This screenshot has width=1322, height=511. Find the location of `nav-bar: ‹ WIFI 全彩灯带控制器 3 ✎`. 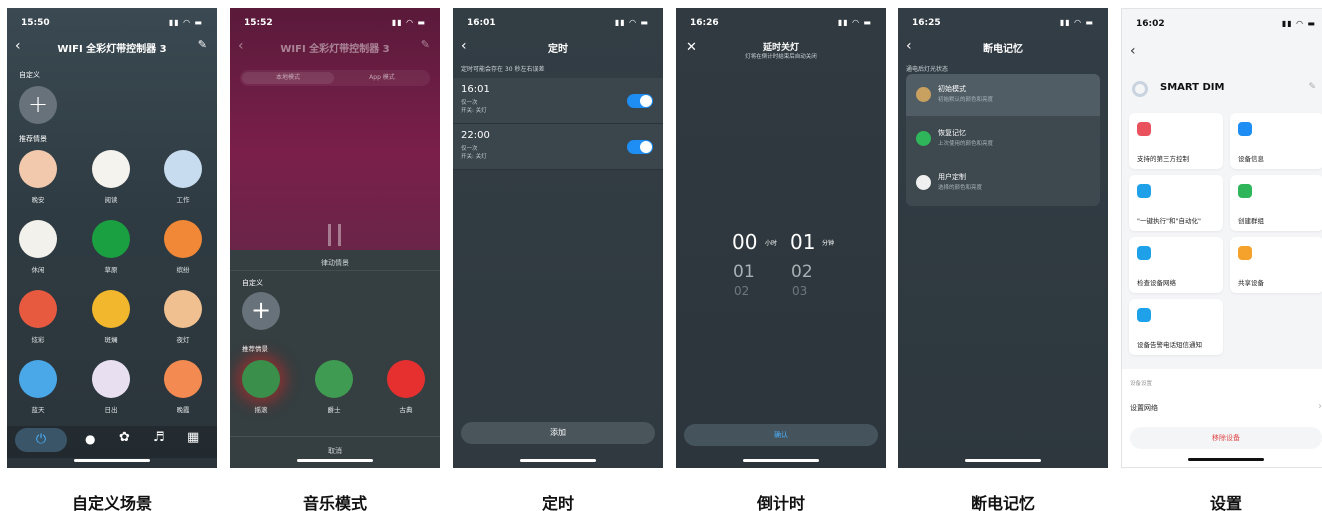

nav-bar: ‹ WIFI 全彩灯带控制器 3 ✎ is located at coordinates (335, 48).